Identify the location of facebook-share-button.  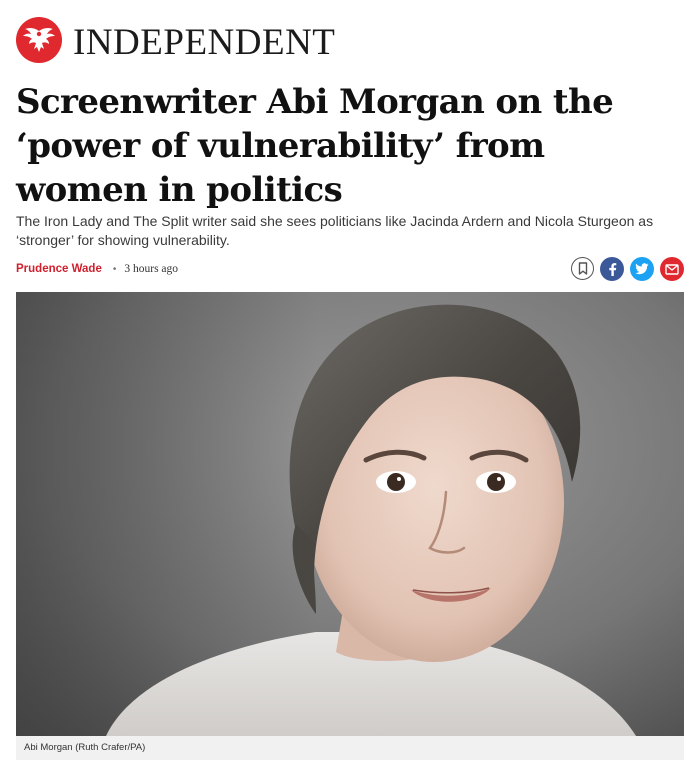
(612, 269).